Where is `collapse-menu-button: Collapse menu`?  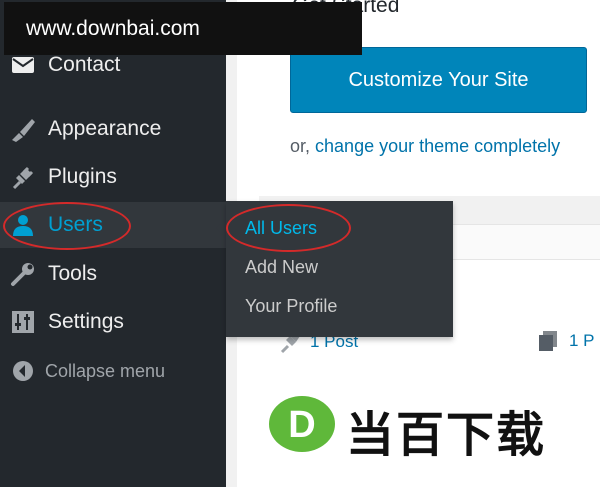
collapse-menu-button: Collapse menu is located at coordinates (113, 371).